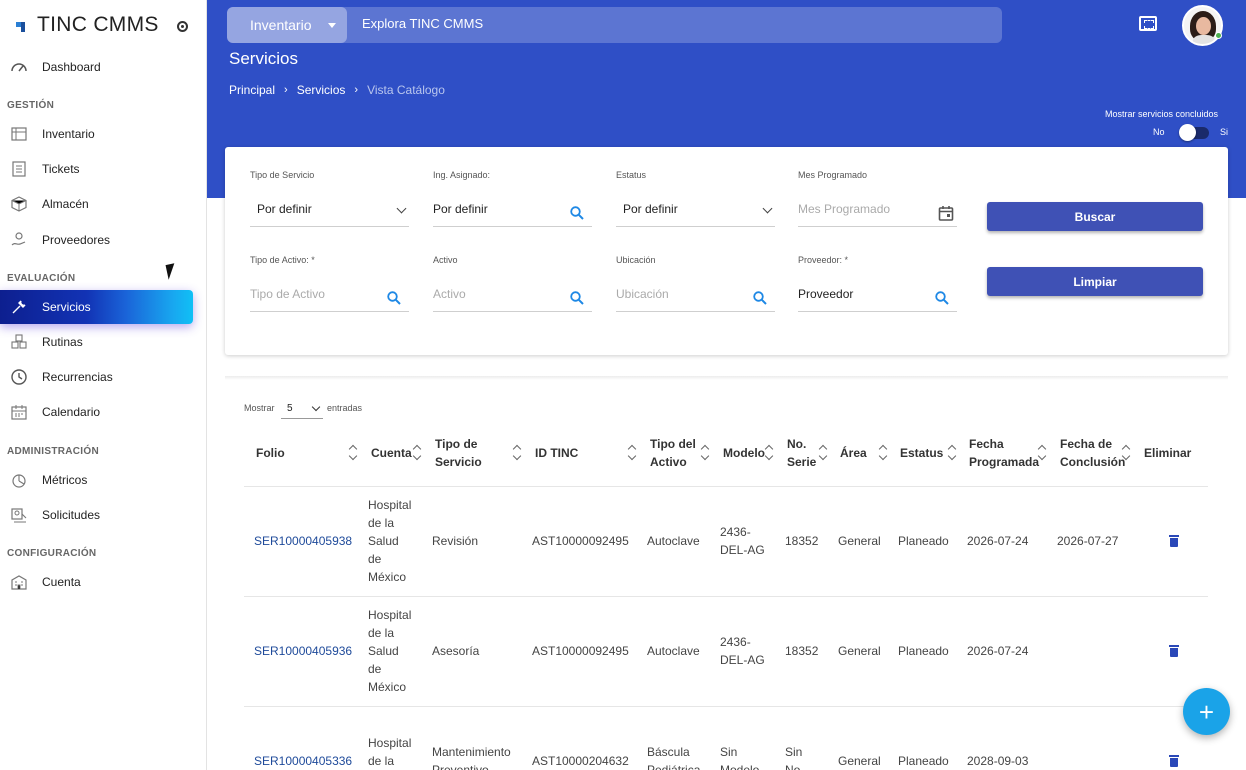 The image size is (1246, 770). Describe the element at coordinates (1167, 453) in the screenshot. I see `column-header-eliminar: Eliminar` at that location.